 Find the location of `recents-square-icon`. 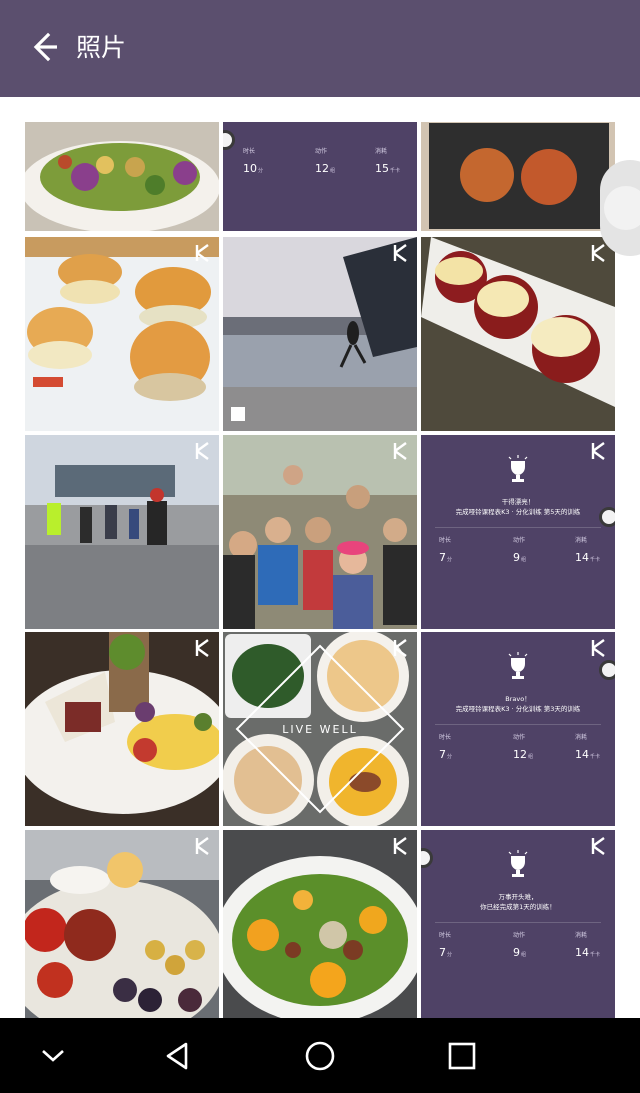

recents-square-icon is located at coordinates (462, 1056).